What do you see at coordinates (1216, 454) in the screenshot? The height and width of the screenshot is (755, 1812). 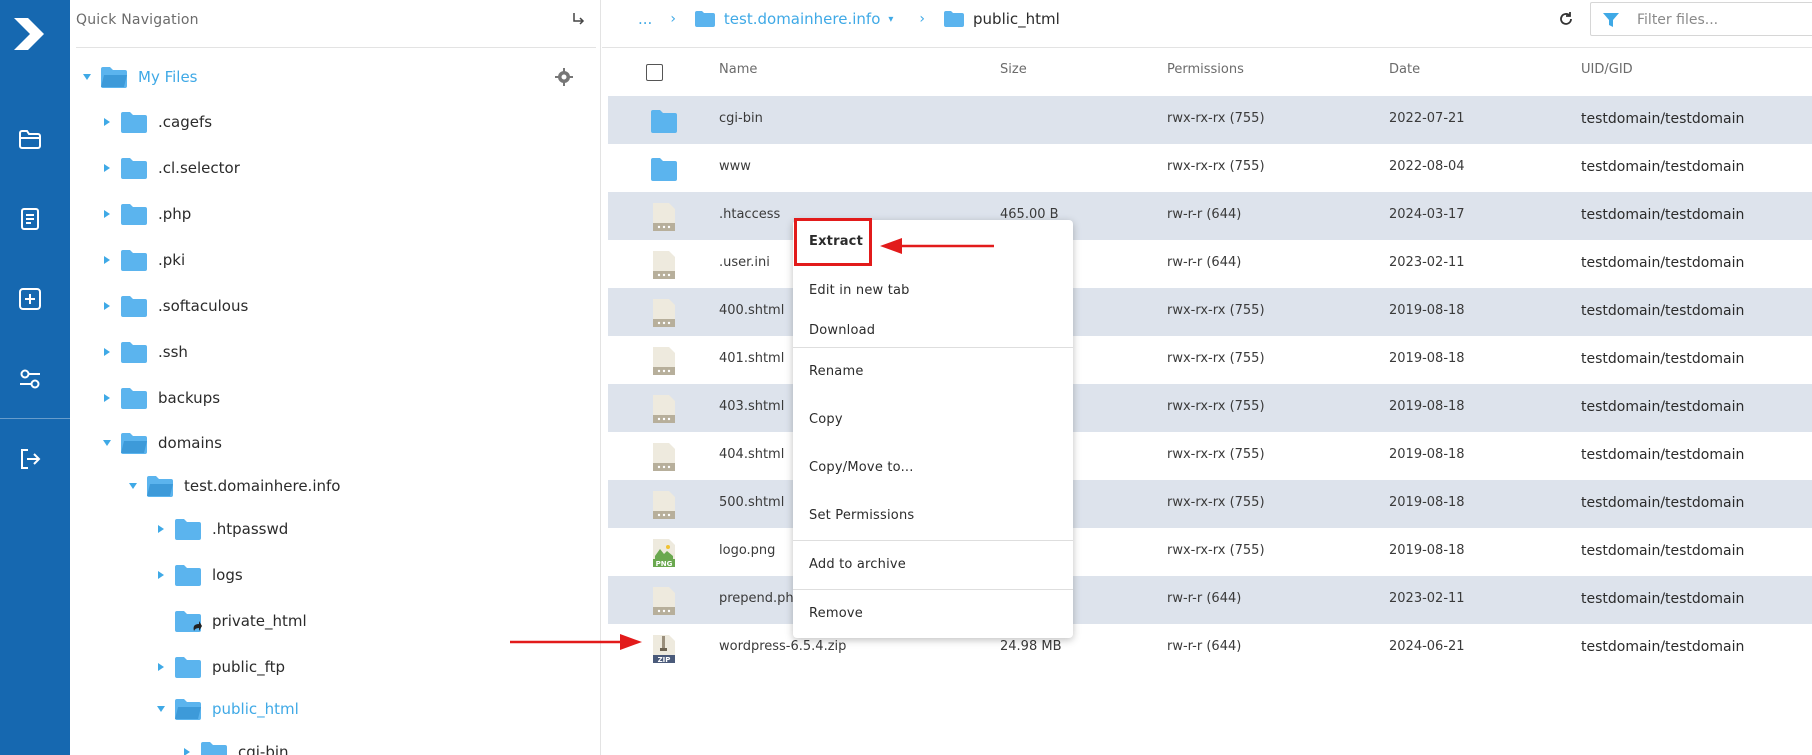 I see `cell-perm: rwx-rx-rx (755)` at bounding box center [1216, 454].